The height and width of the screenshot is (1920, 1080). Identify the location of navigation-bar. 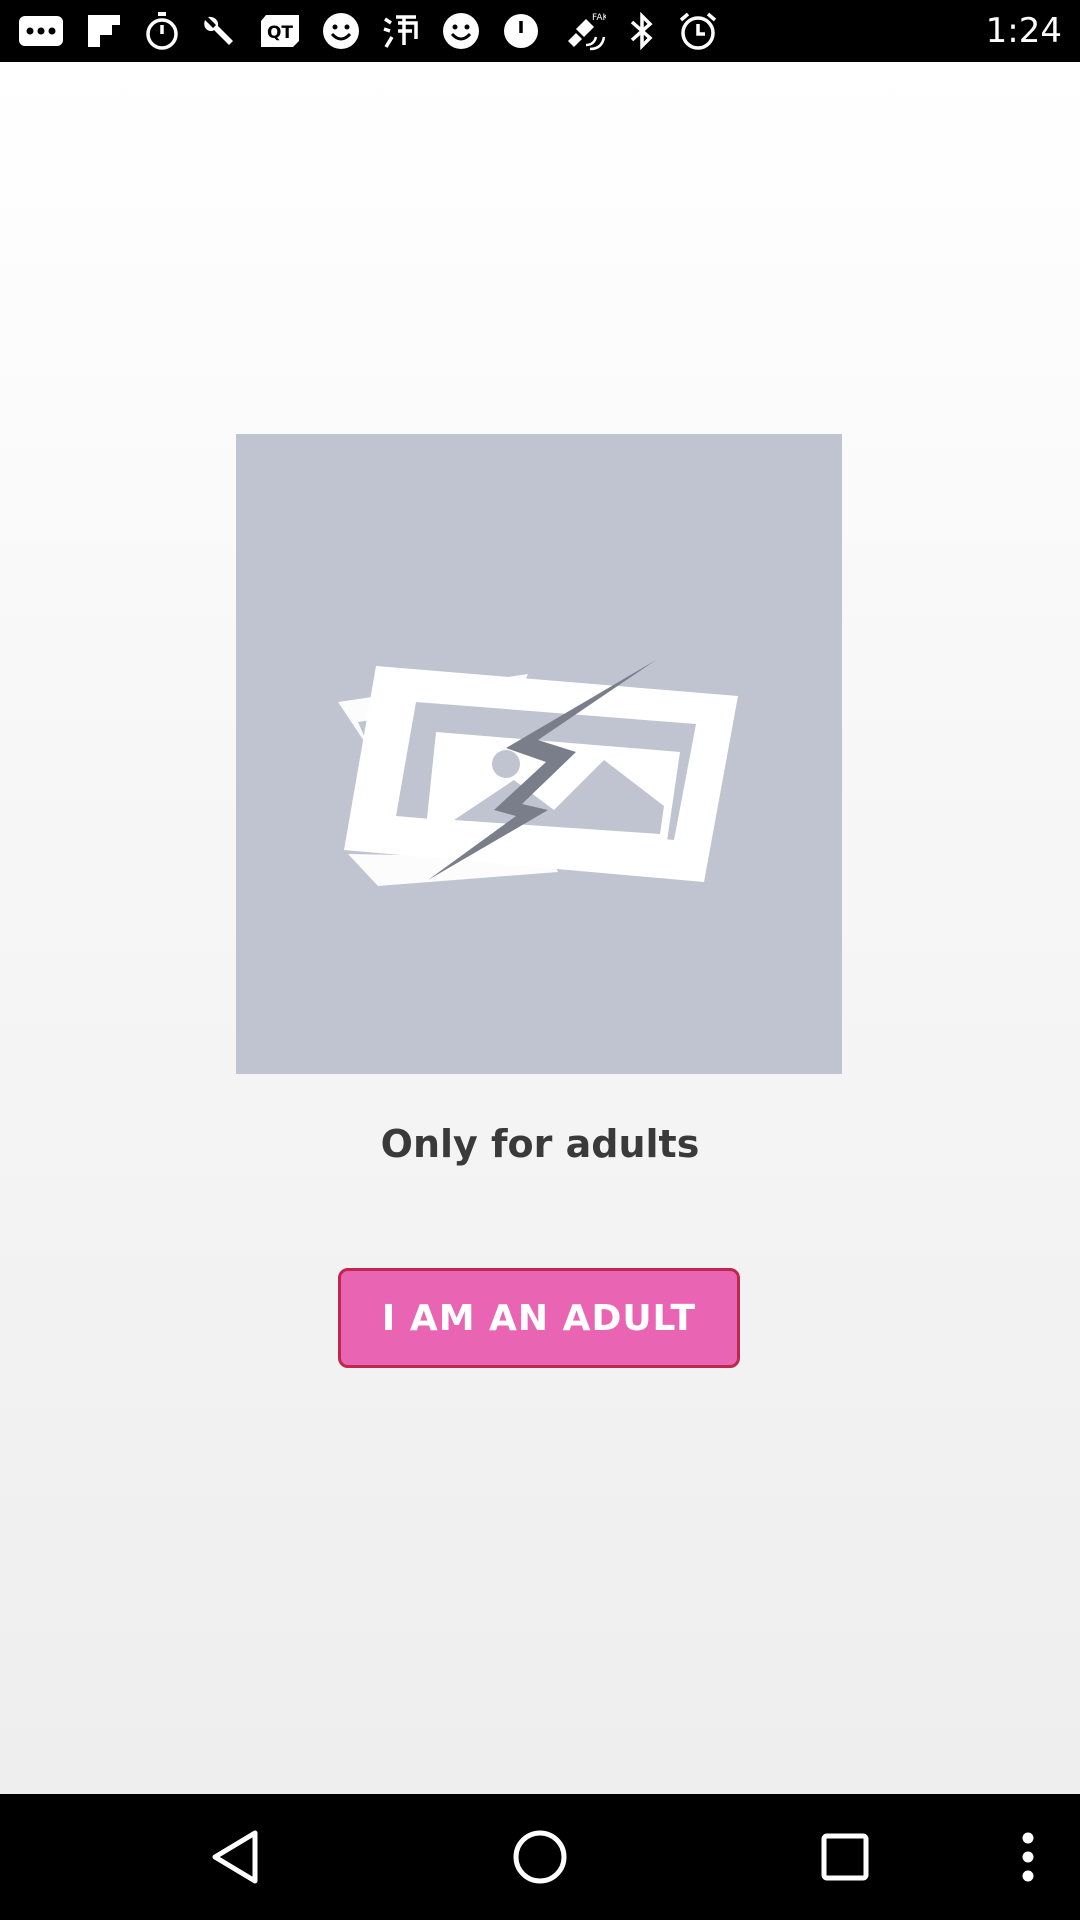
(540, 1857).